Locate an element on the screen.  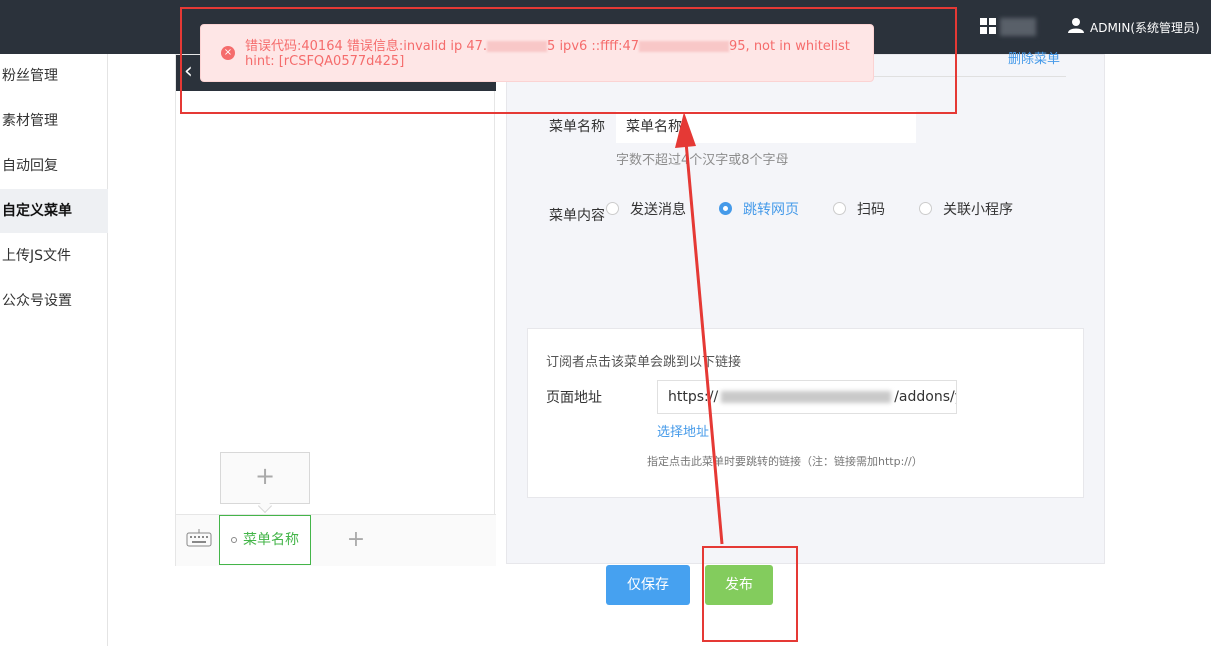
page-url-label: 页面地址 is located at coordinates (574, 398).